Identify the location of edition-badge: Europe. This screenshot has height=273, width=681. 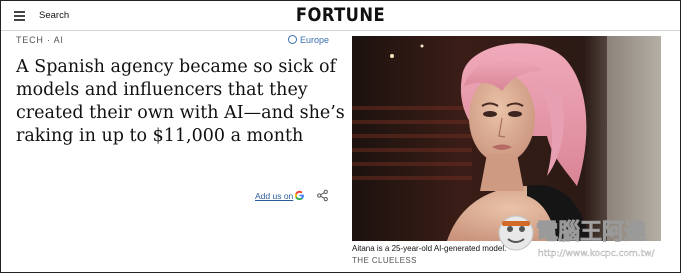
(308, 40).